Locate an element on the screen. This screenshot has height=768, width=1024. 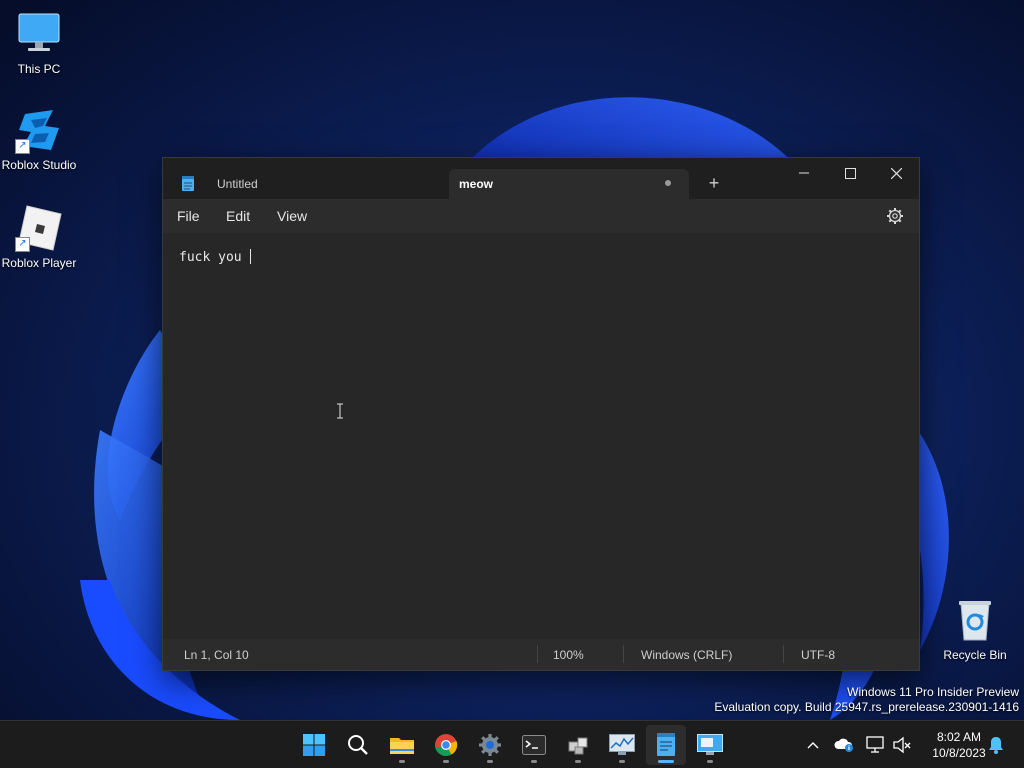
remote-desktop-icon is located at coordinates (710, 744).